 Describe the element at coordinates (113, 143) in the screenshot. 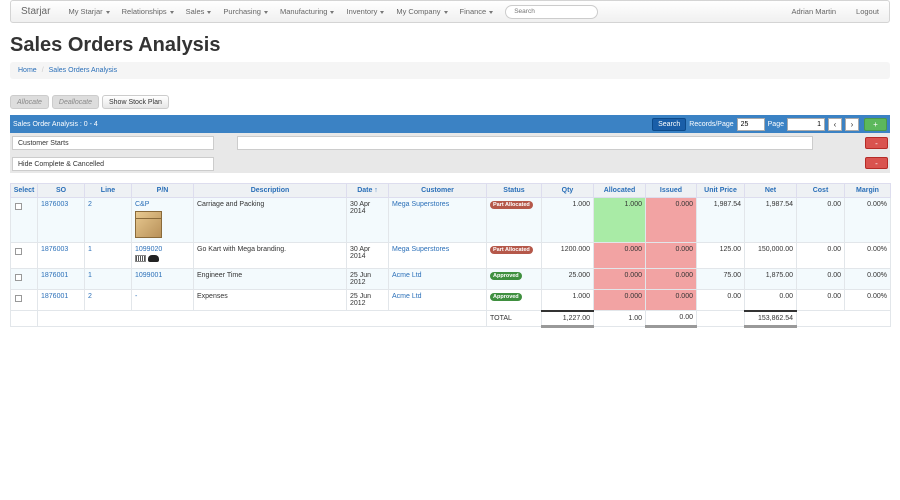

I see `filter-field-select: Customer Starts` at that location.